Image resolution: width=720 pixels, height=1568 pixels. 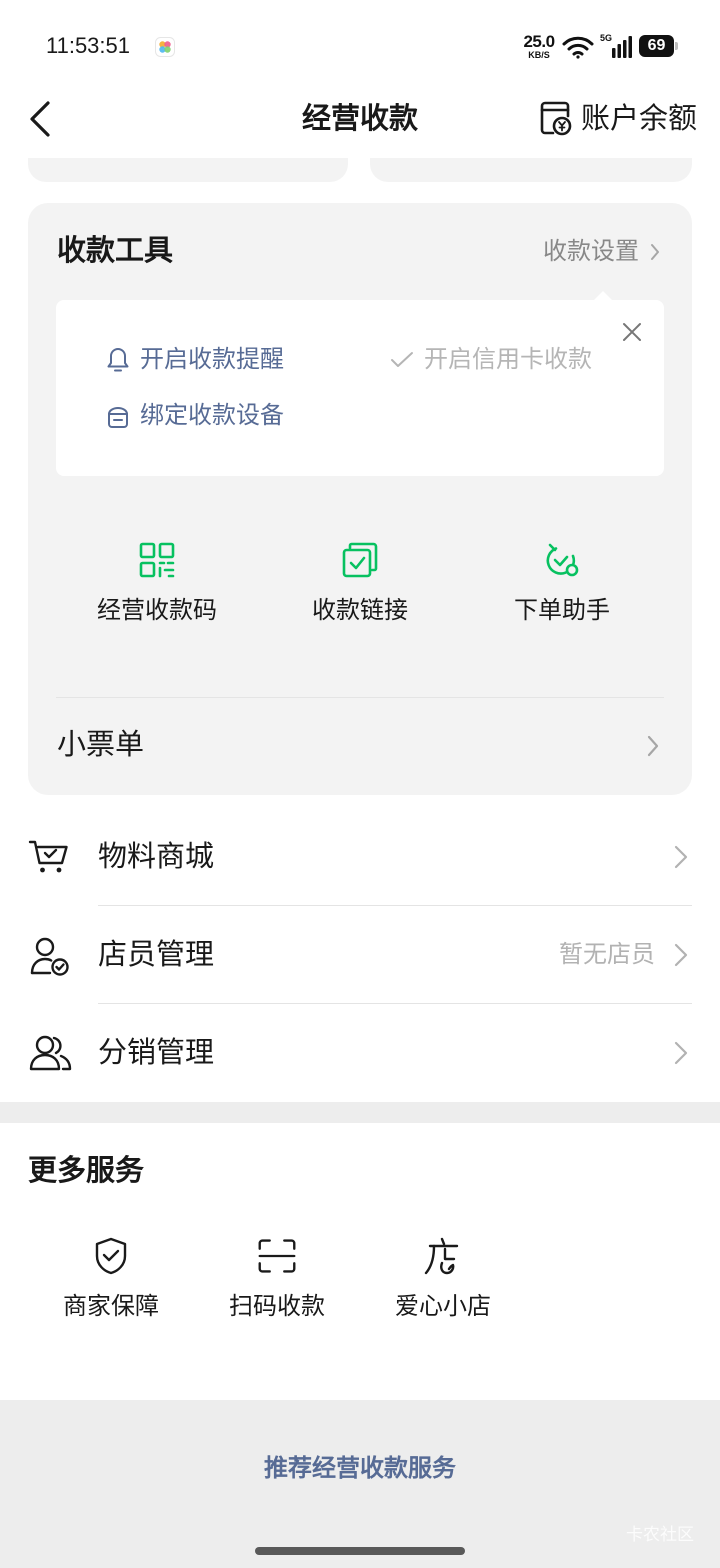 What do you see at coordinates (118, 360) in the screenshot?
I see `bell-icon` at bounding box center [118, 360].